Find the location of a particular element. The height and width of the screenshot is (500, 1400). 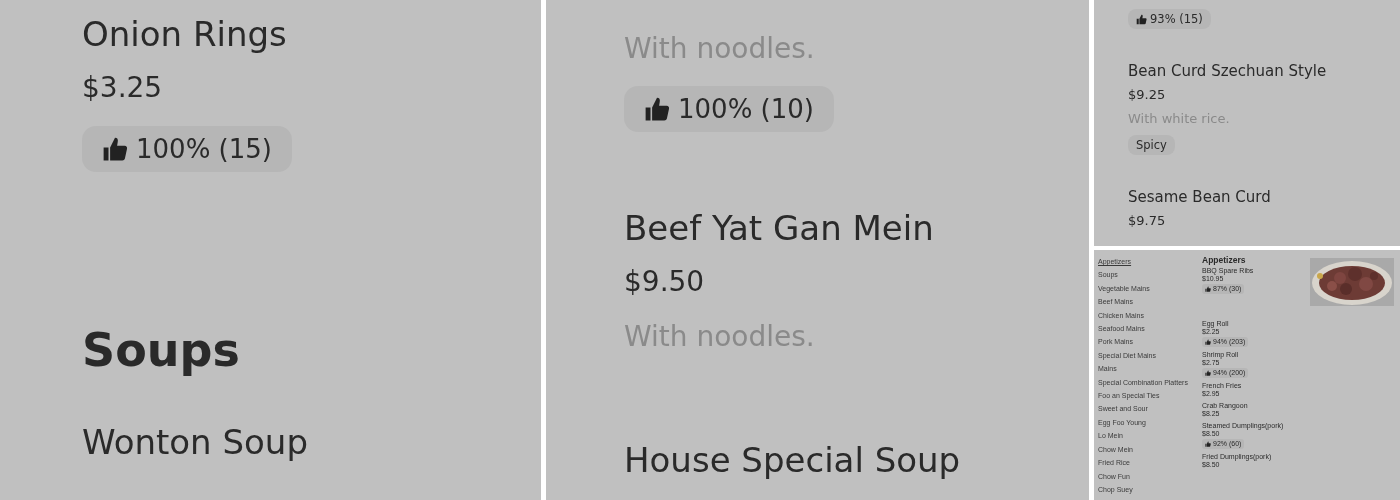

item-name: House Special Soup is located at coordinates (792, 460).